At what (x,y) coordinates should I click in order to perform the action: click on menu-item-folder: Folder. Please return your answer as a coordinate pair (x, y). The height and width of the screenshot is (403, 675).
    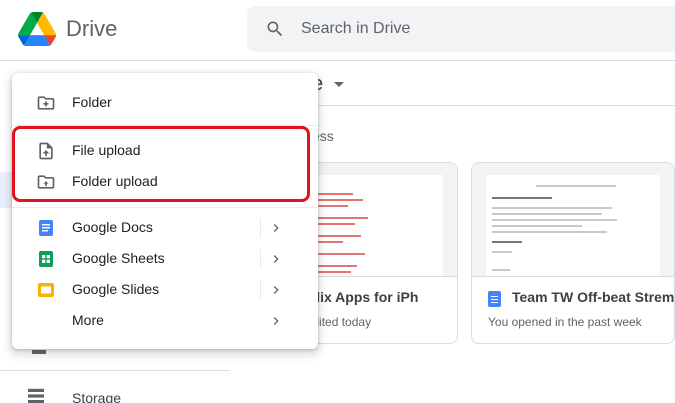
    Looking at the image, I should click on (165, 102).